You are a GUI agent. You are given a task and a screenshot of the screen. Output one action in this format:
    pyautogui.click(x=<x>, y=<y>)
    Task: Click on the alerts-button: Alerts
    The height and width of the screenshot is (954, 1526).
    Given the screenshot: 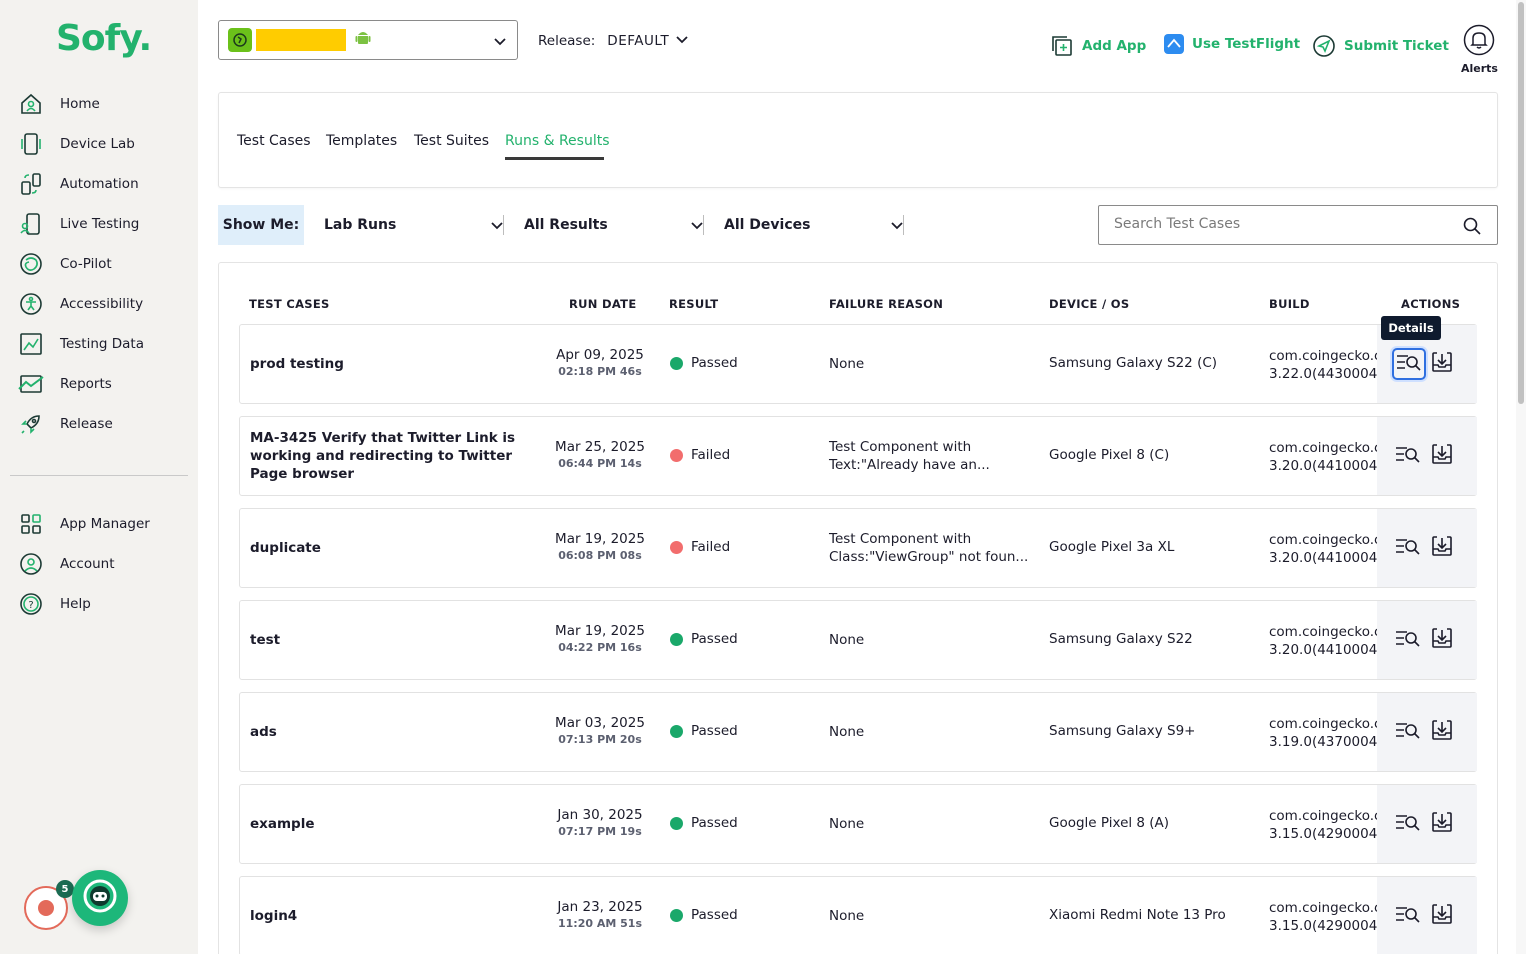 What is the action you would take?
    pyautogui.click(x=1479, y=49)
    